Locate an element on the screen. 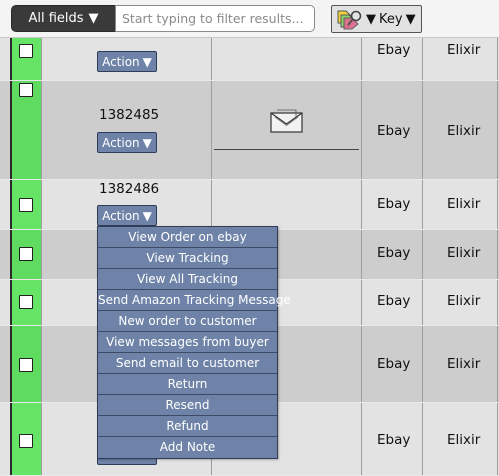  filter-field-label: All fields is located at coordinates (56, 18).